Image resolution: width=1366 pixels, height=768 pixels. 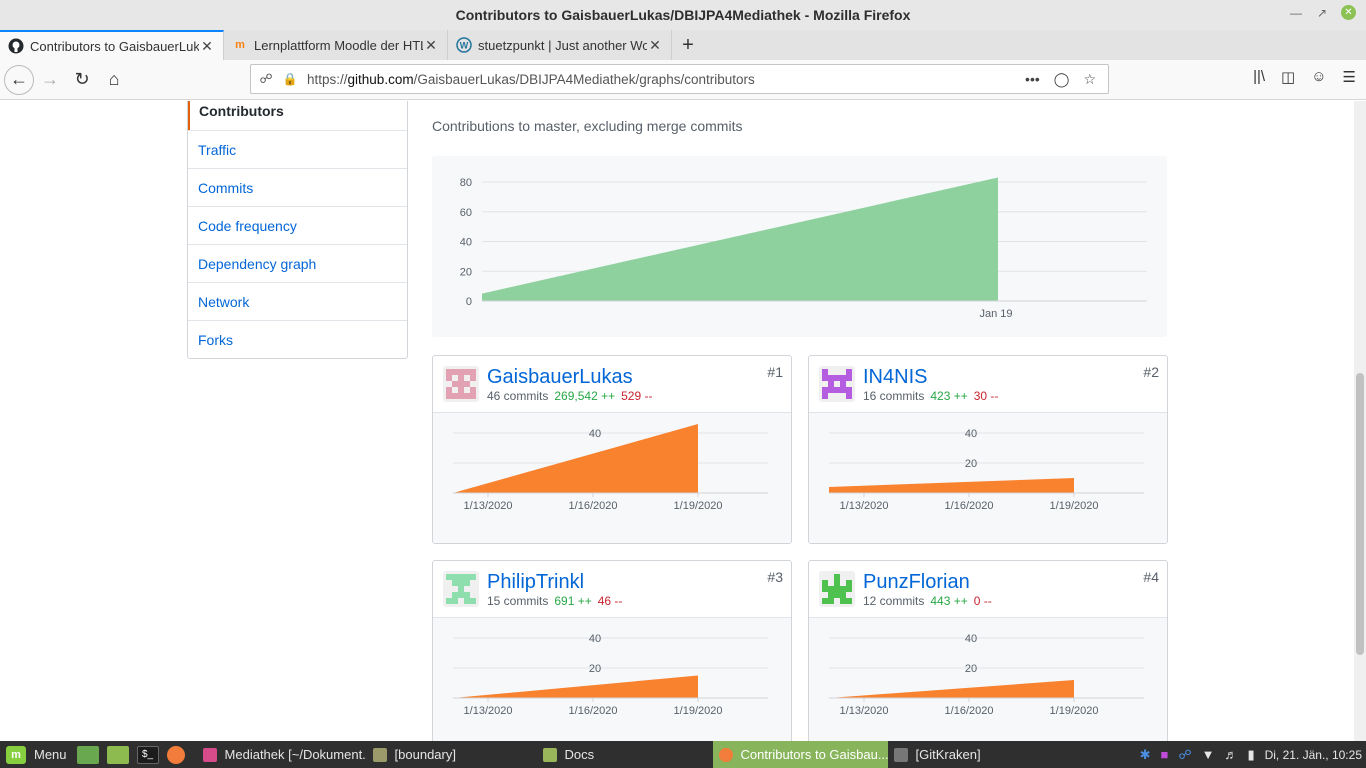 What do you see at coordinates (1288, 77) in the screenshot?
I see `sidebar-icon: ◫` at bounding box center [1288, 77].